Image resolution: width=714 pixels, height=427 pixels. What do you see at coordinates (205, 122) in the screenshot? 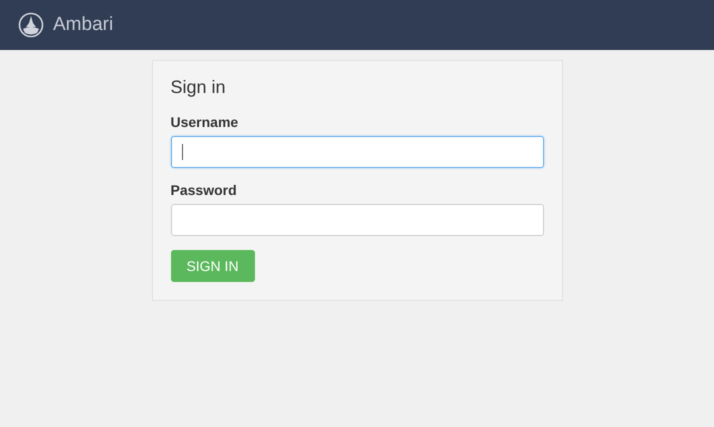
I see `field-label: Username` at bounding box center [205, 122].